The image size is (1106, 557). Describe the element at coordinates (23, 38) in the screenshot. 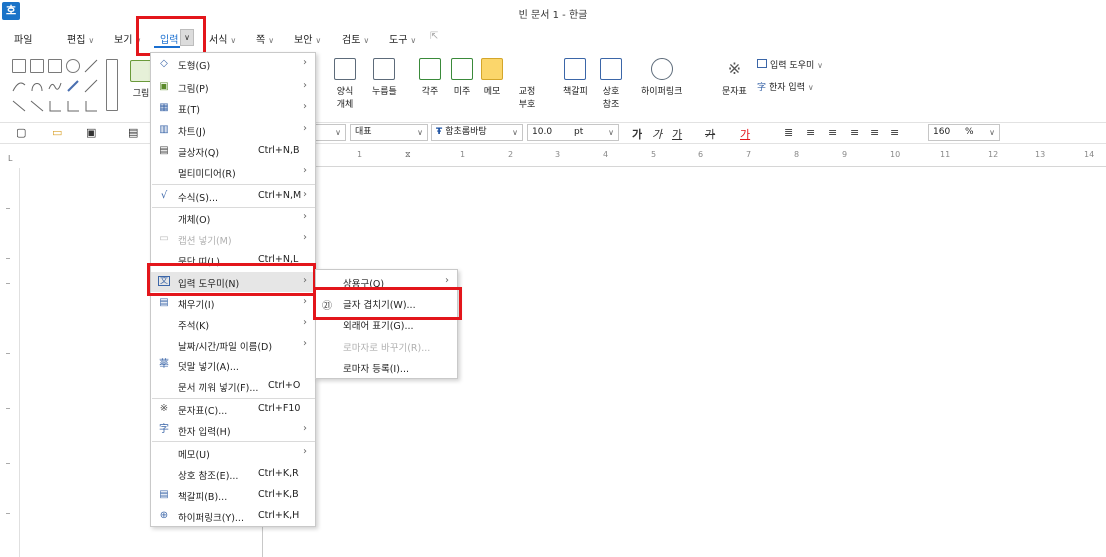

I see `menu-file: 파일` at that location.